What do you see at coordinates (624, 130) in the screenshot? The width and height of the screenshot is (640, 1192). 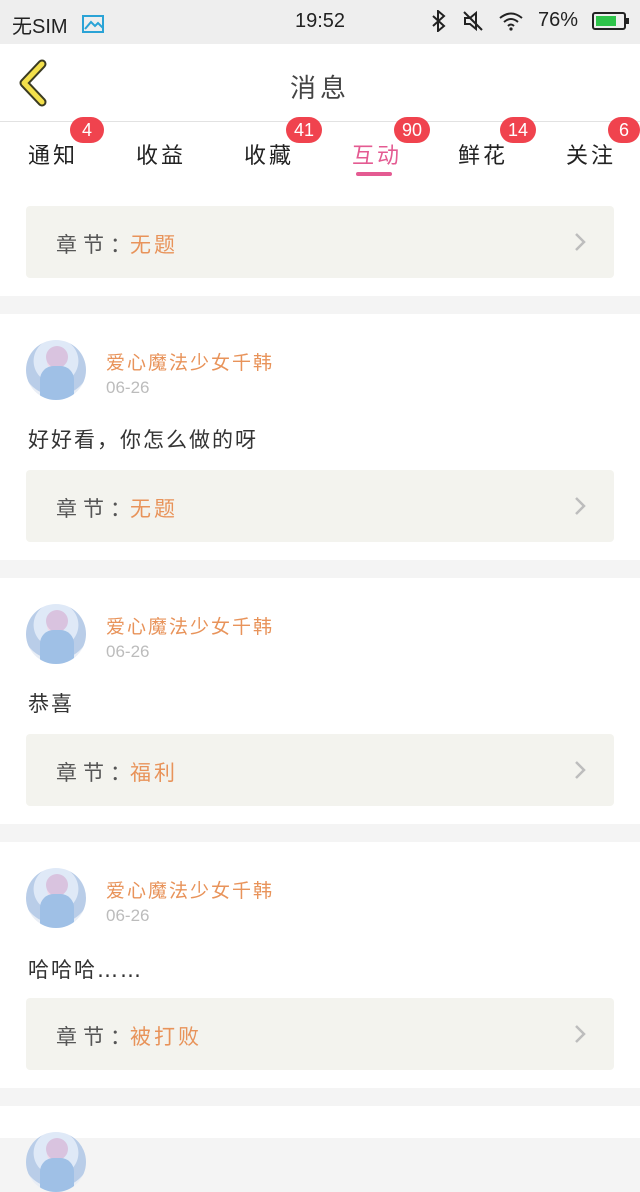 I see `tab-badge: 6` at bounding box center [624, 130].